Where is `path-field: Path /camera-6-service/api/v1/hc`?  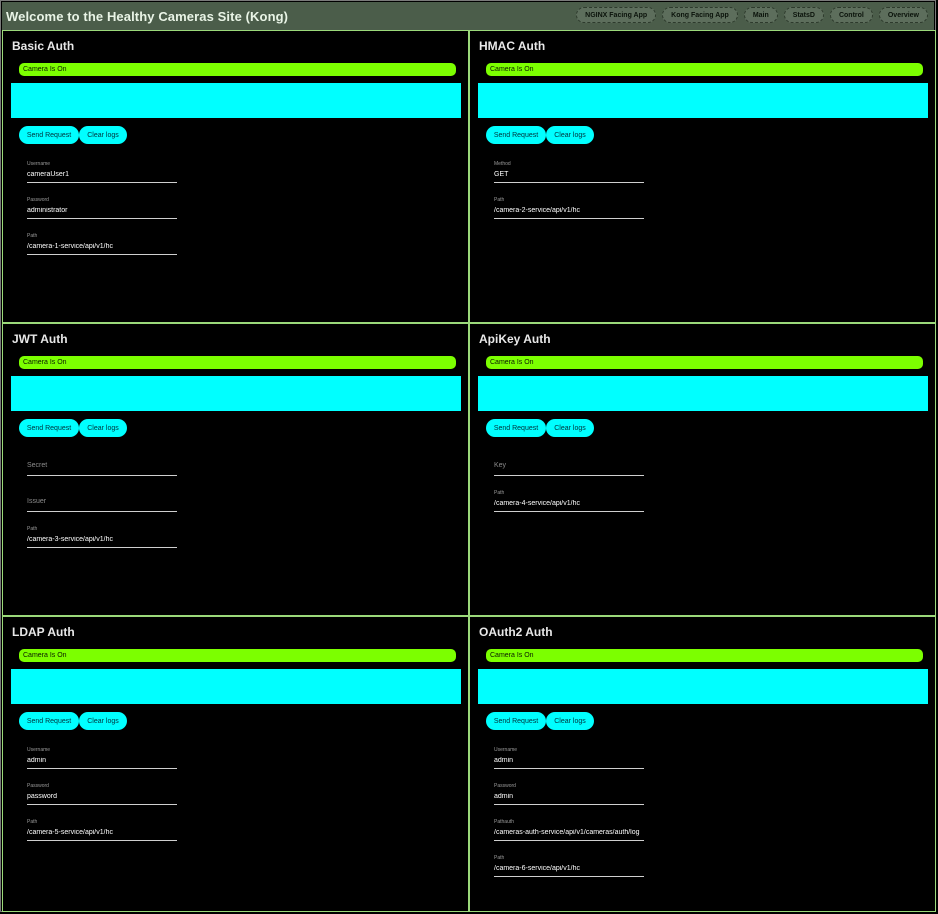
path-field: Path /camera-6-service/api/v1/hc is located at coordinates (570, 873).